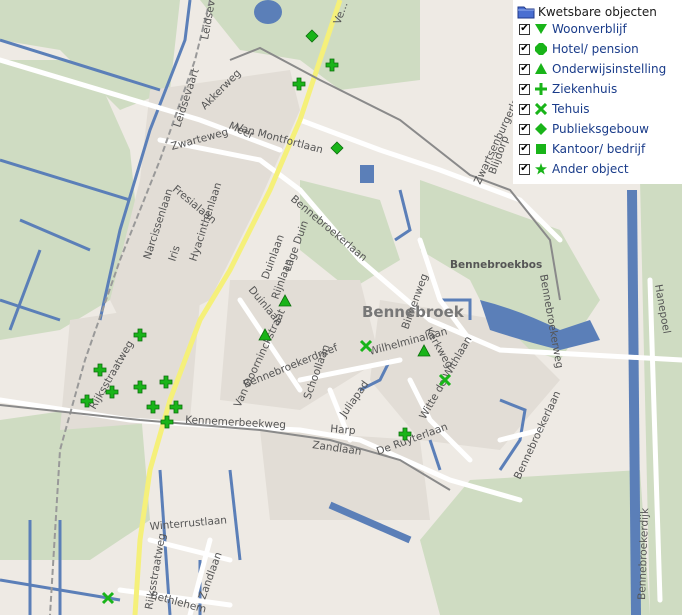 This screenshot has height=615, width=682. I want to click on folder-icon, so click(526, 12).